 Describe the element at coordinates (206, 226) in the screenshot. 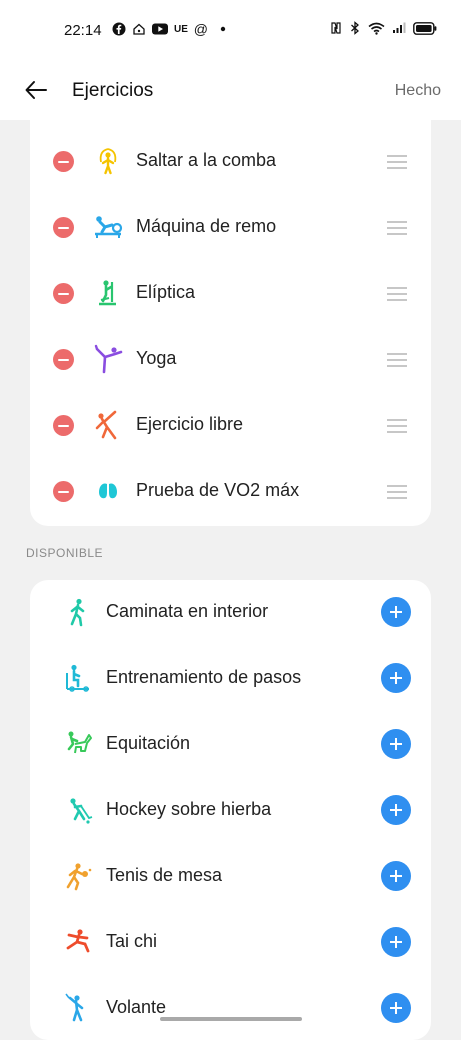

I see `exercise-label: Máquina de remo` at that location.